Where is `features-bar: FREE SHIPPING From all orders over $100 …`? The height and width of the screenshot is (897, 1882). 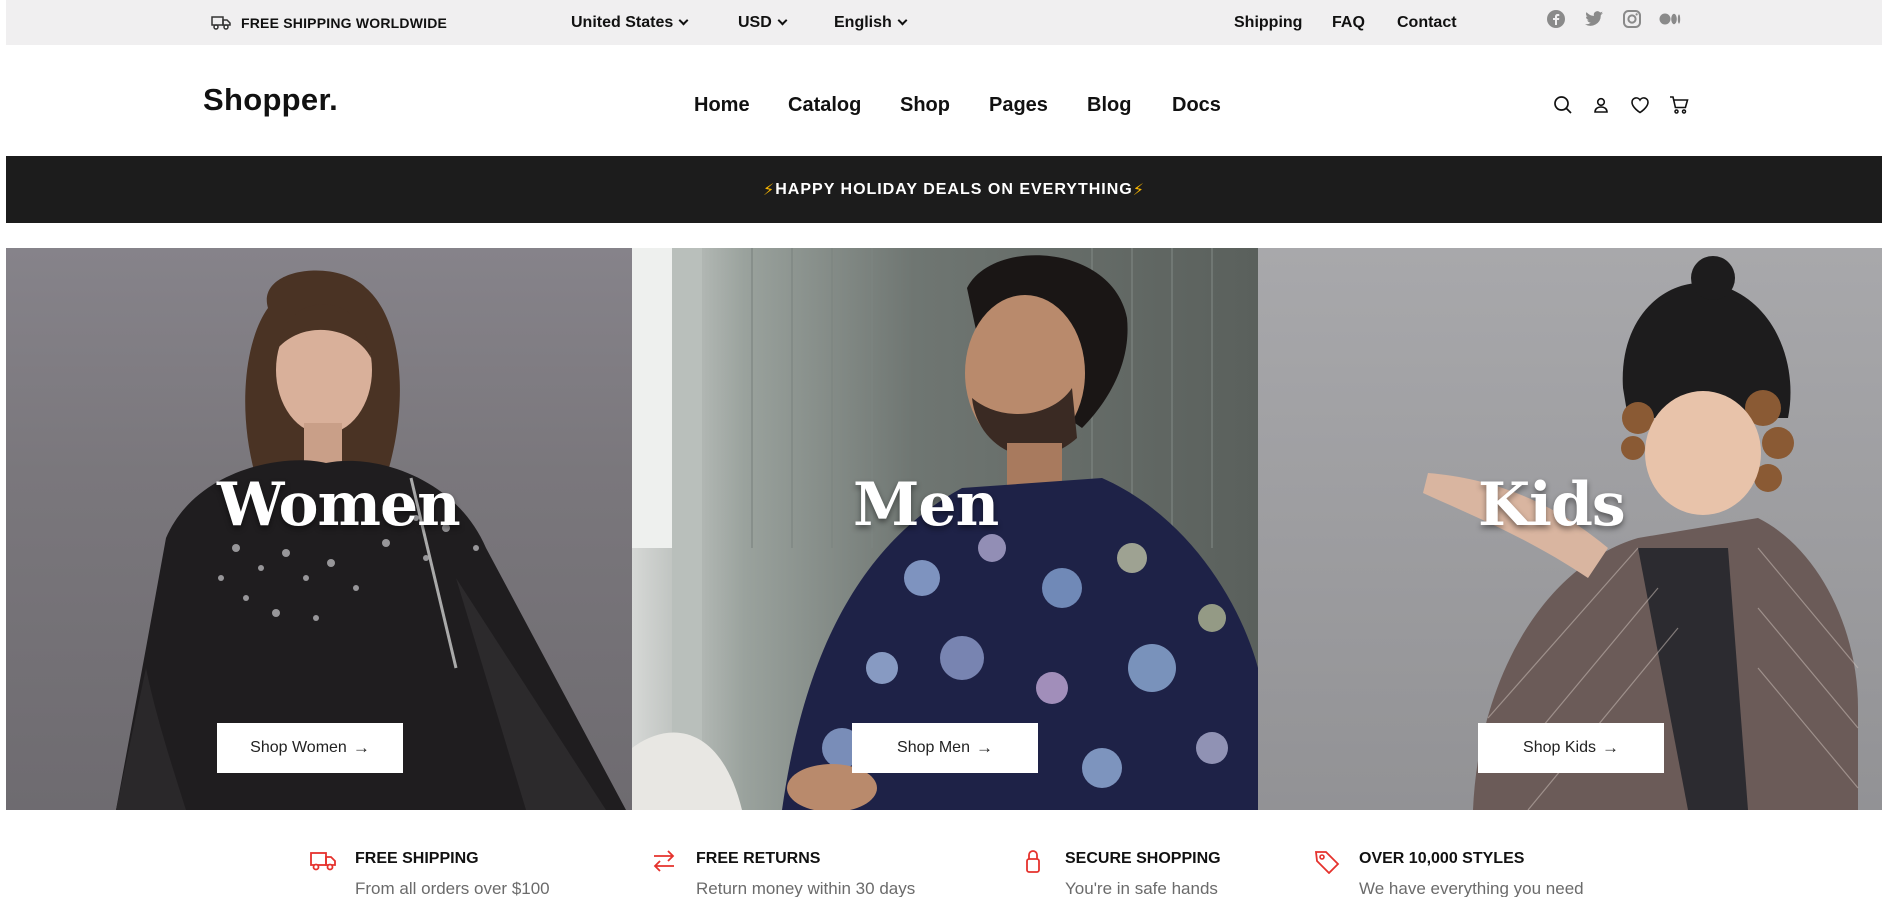 features-bar: FREE SHIPPING From all orders over $100 … is located at coordinates (941, 853).